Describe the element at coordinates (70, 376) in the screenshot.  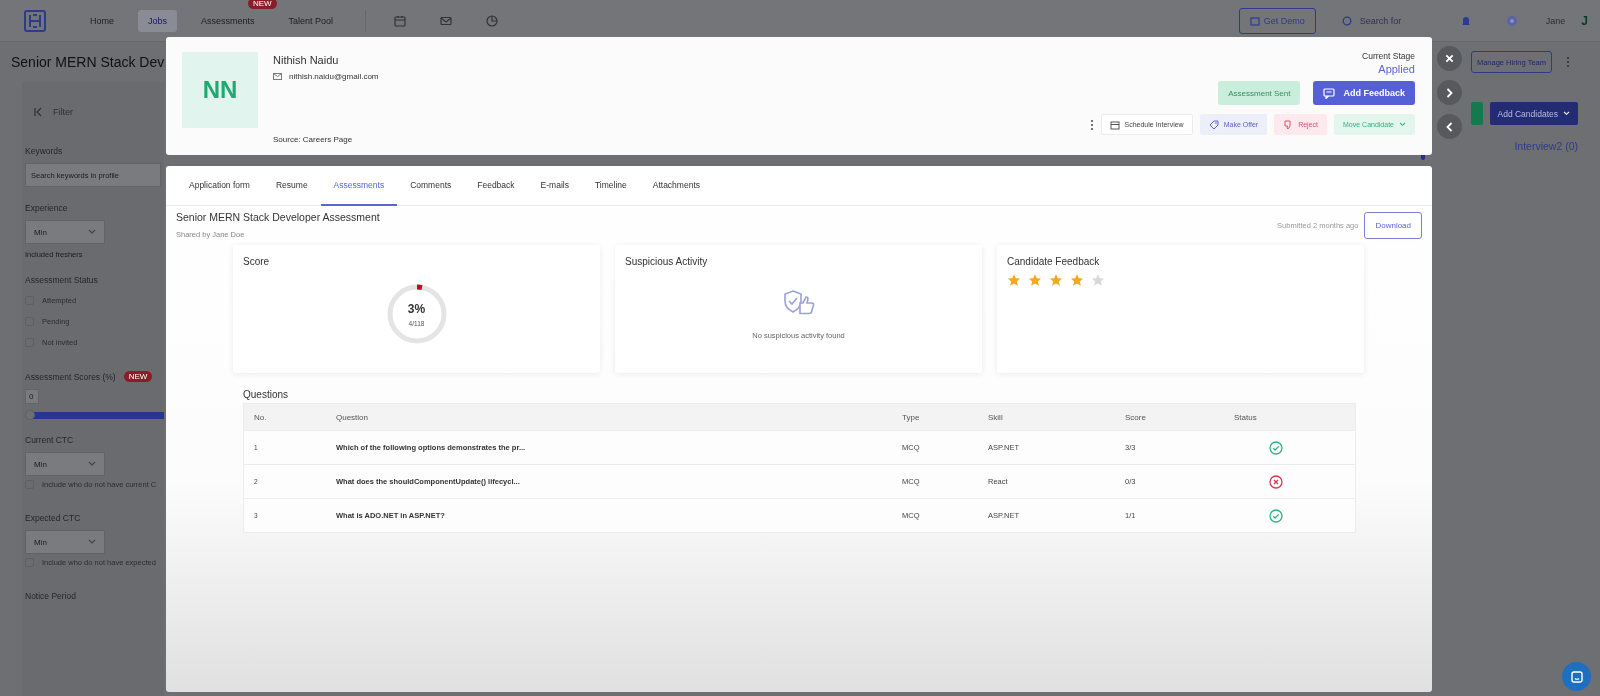
I see `filter-label: Assessment Scores (%)` at that location.